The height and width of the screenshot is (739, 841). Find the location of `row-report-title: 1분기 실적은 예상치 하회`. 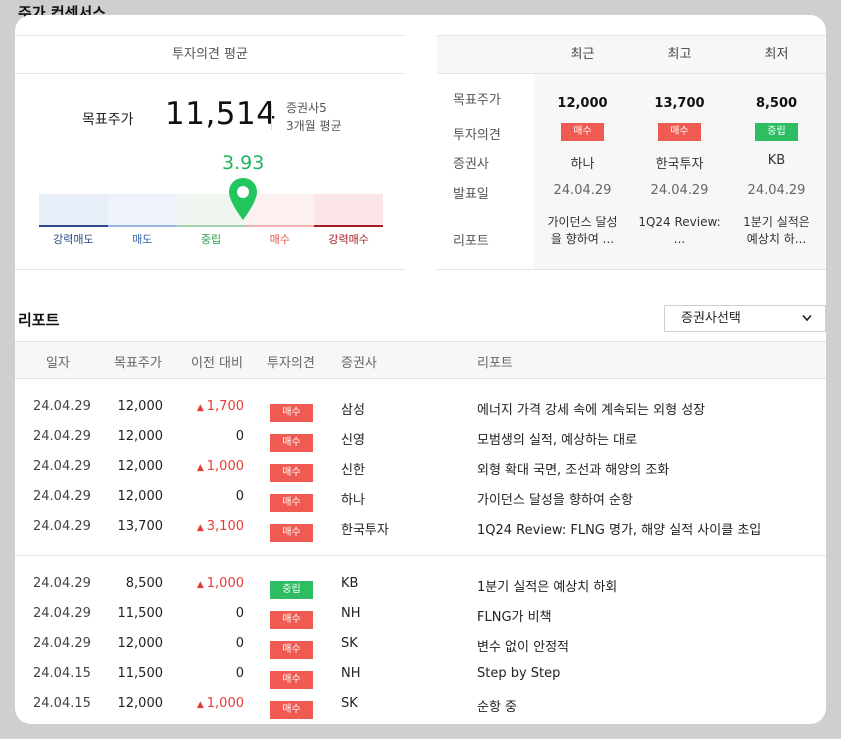

row-report-title: 1분기 실적은 예상치 하회 is located at coordinates (547, 585).